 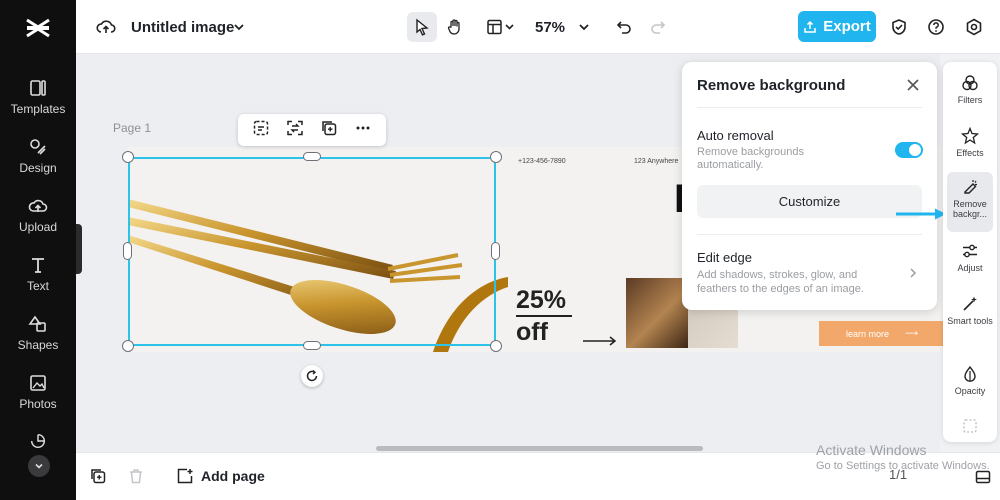 What do you see at coordinates (970, 318) in the screenshot?
I see `tool-smart-tools: Smart tools` at bounding box center [970, 318].